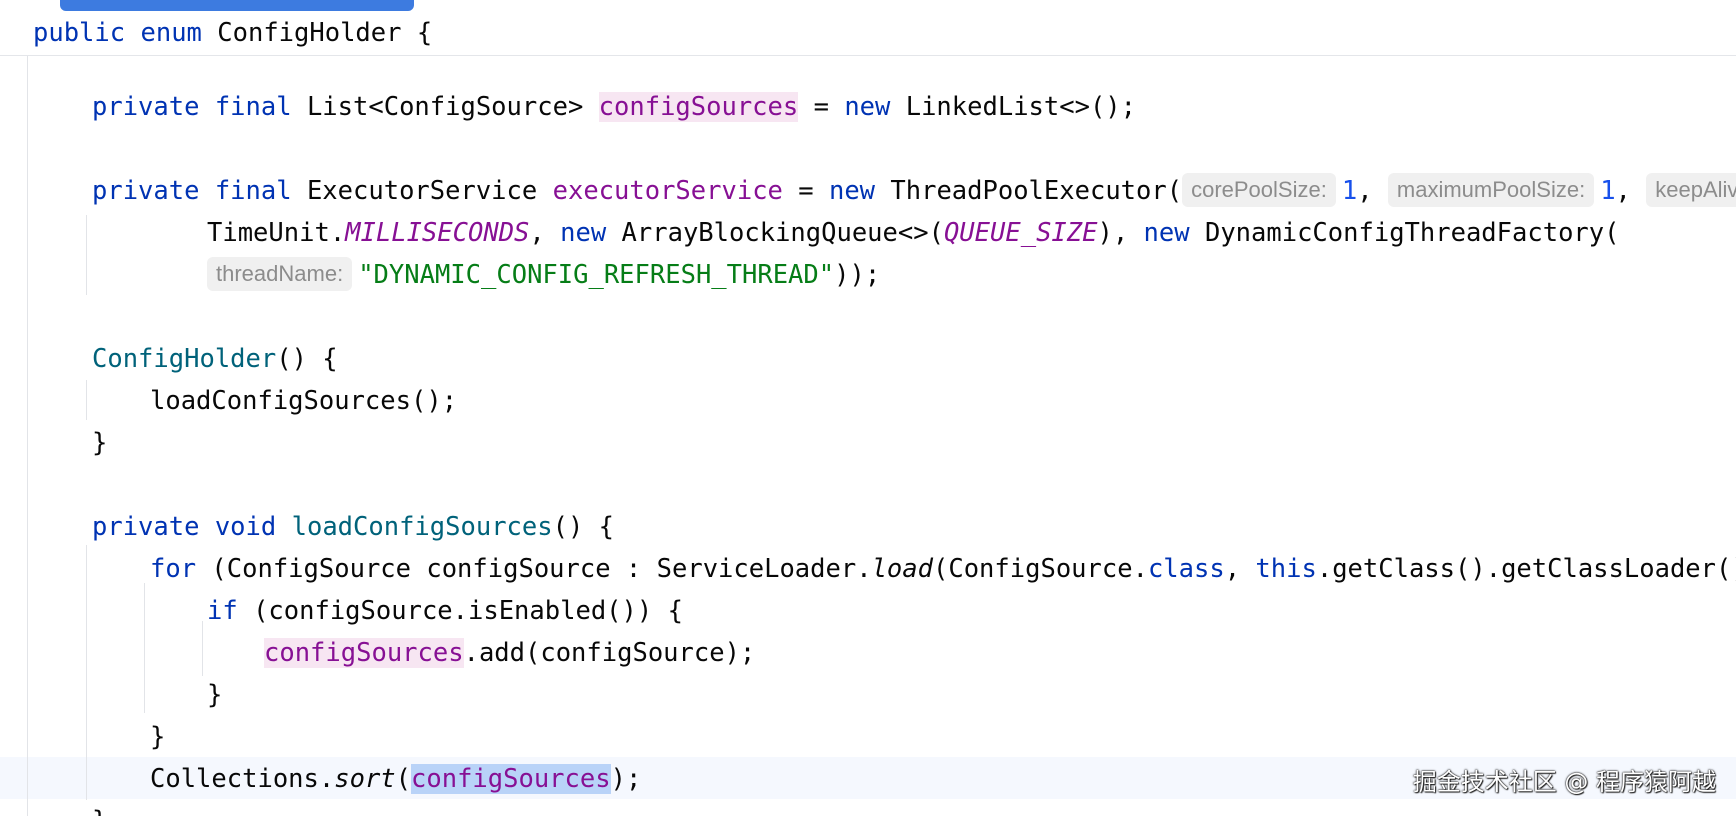 Image resolution: width=1736 pixels, height=816 pixels. Describe the element at coordinates (1259, 190) in the screenshot. I see `parameter-hint-core-pool-size: corePoolSize:` at that location.